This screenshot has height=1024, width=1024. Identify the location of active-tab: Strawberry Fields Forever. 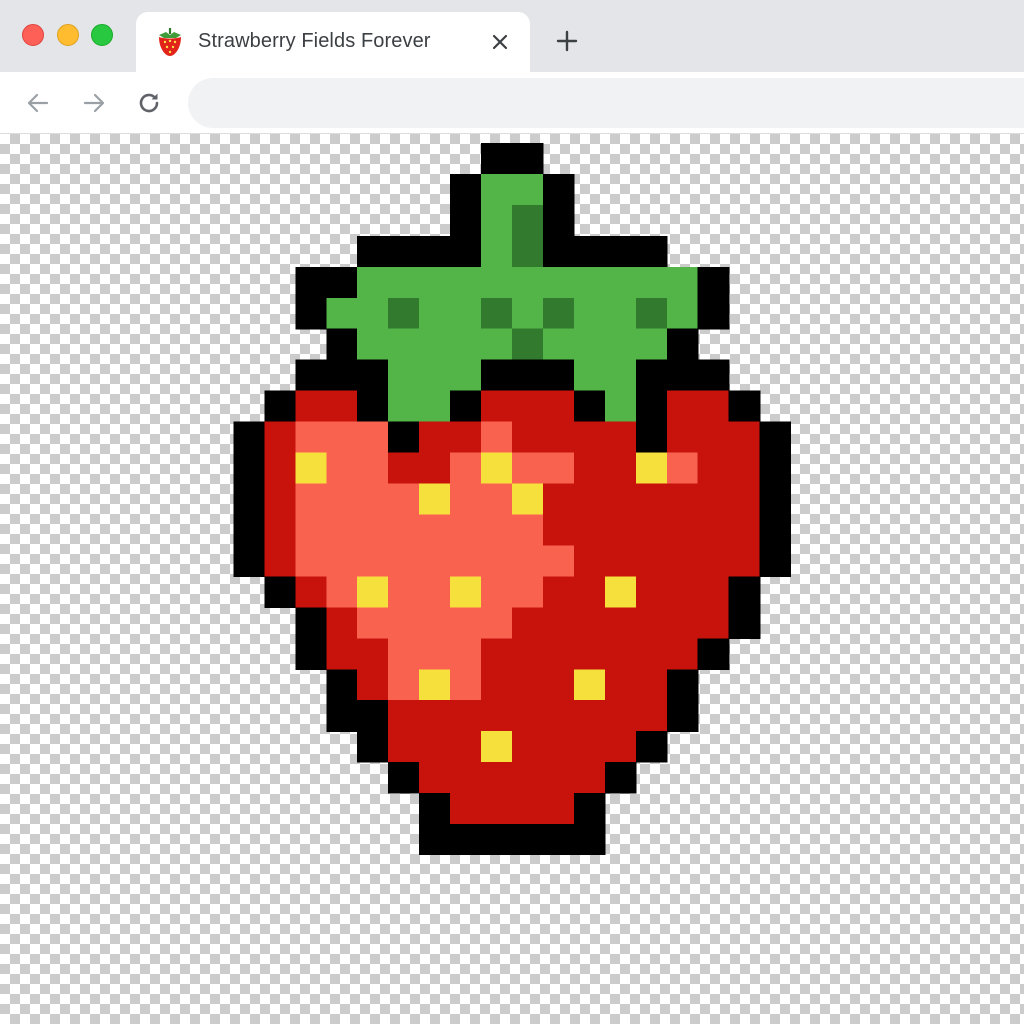
(333, 42).